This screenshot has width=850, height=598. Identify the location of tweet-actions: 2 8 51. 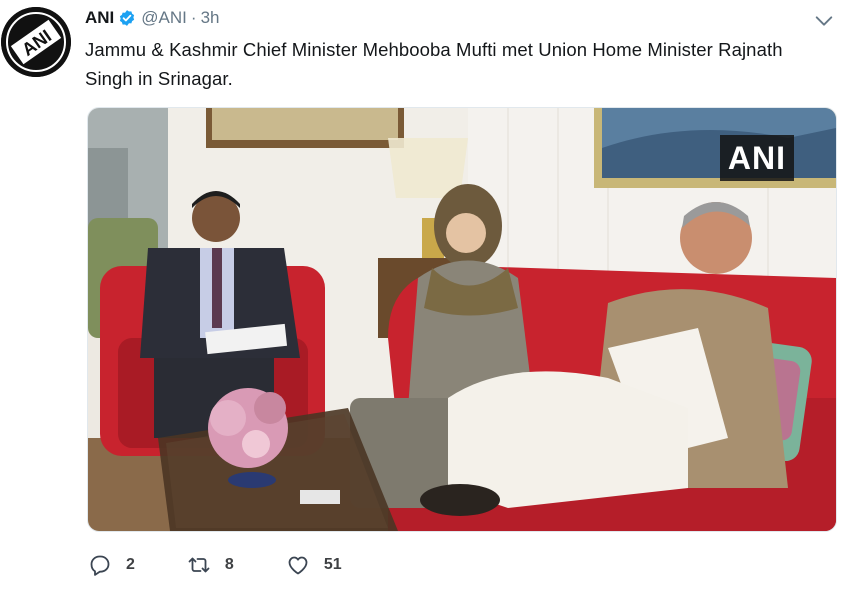
(241, 565).